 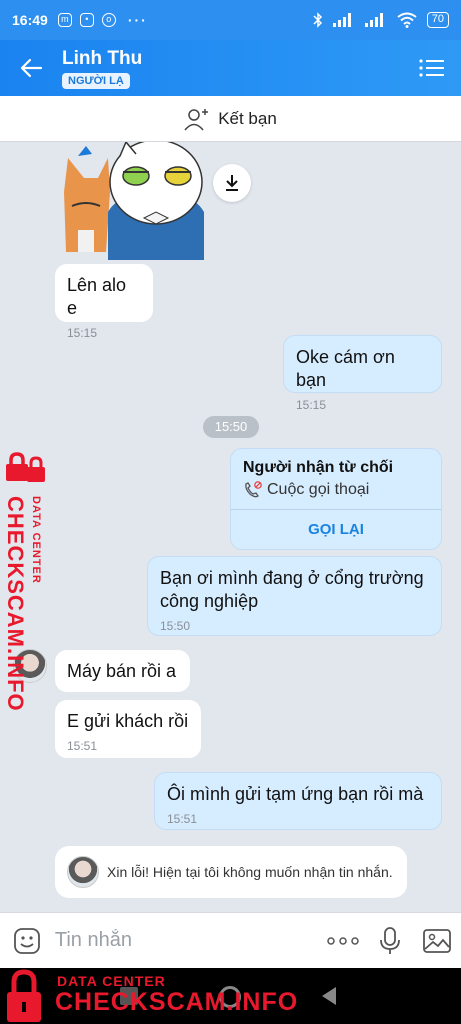 I want to click on message-bubble-sent: Ôi mình gửi tạm ứng bạn rồi mà 15:51, so click(x=298, y=801).